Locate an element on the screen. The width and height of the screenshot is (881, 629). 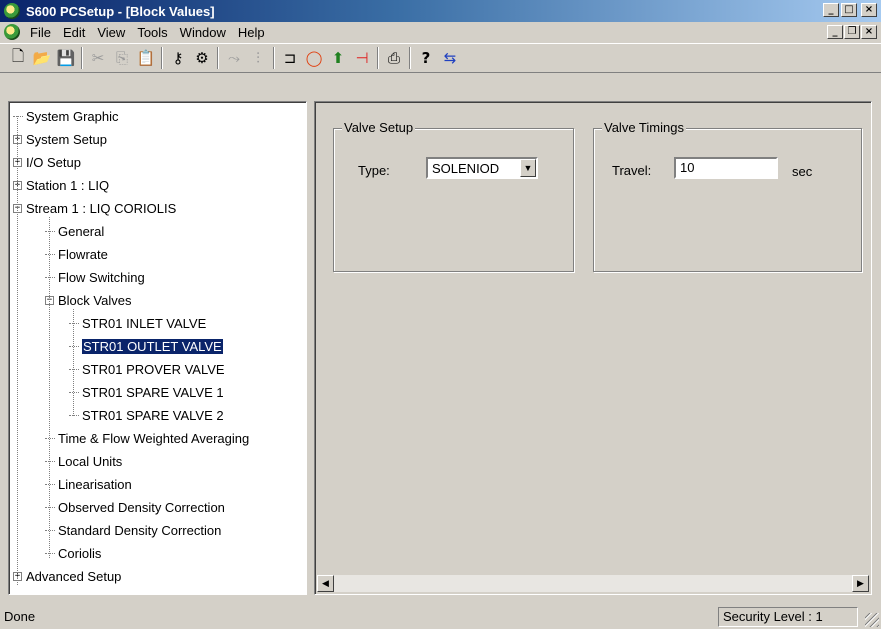
save-icon: 💾 is located at coordinates (66, 58).